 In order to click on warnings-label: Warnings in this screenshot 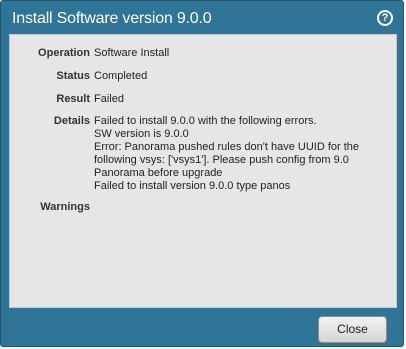, I will do `click(65, 207)`.